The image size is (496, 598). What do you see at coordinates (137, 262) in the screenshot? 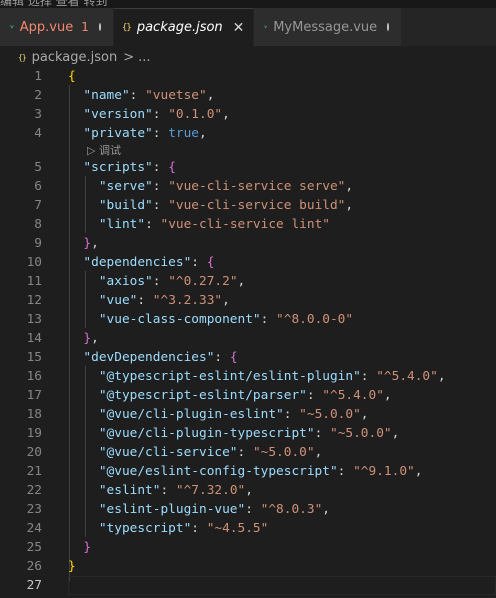
I see `code-token: "dependencies"` at bounding box center [137, 262].